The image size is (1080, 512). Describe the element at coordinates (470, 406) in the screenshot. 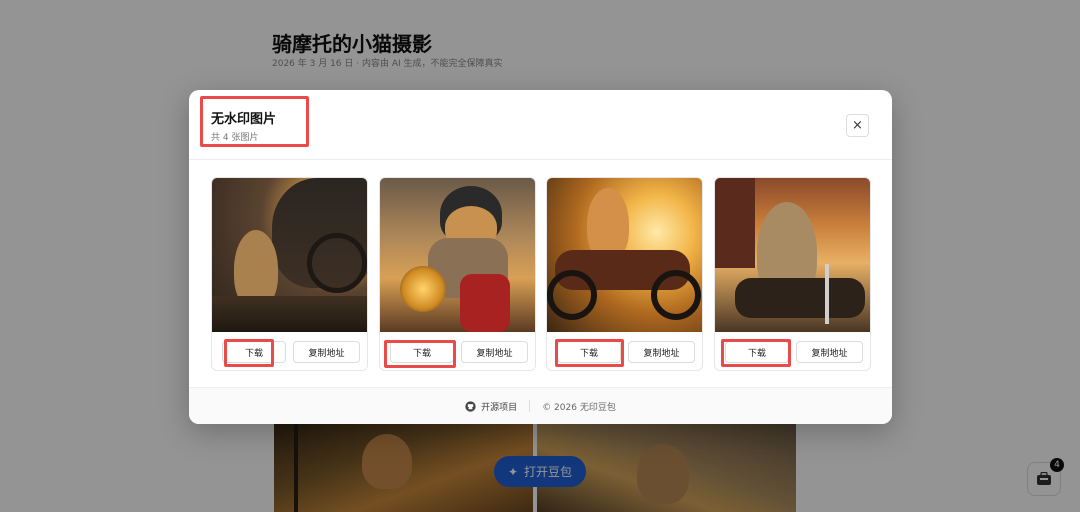

I see `github-icon` at that location.